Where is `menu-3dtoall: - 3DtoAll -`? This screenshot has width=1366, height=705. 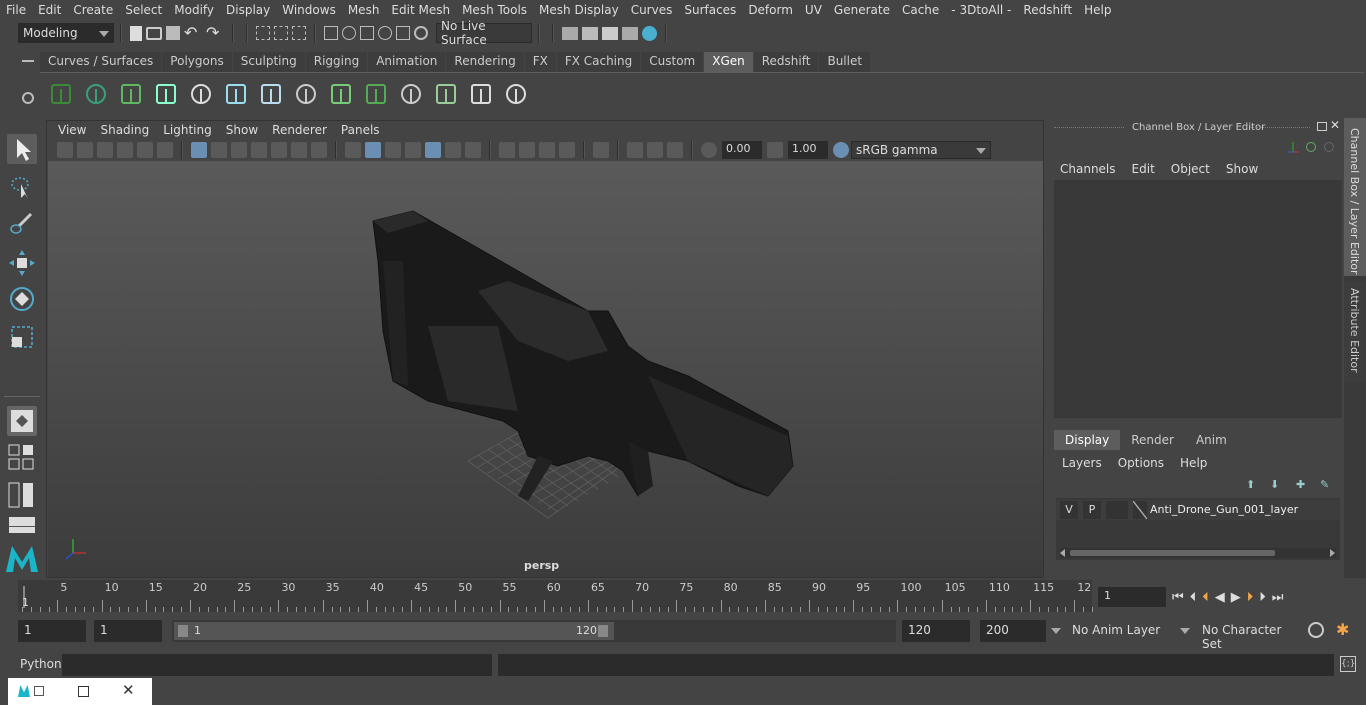 menu-3dtoall: - 3DtoAll - is located at coordinates (981, 10).